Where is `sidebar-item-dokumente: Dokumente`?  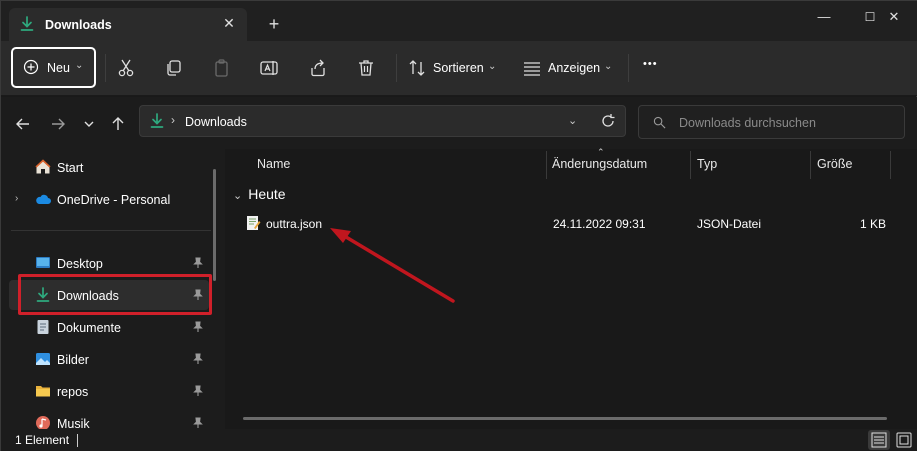 sidebar-item-dokumente: Dokumente is located at coordinates (109, 327).